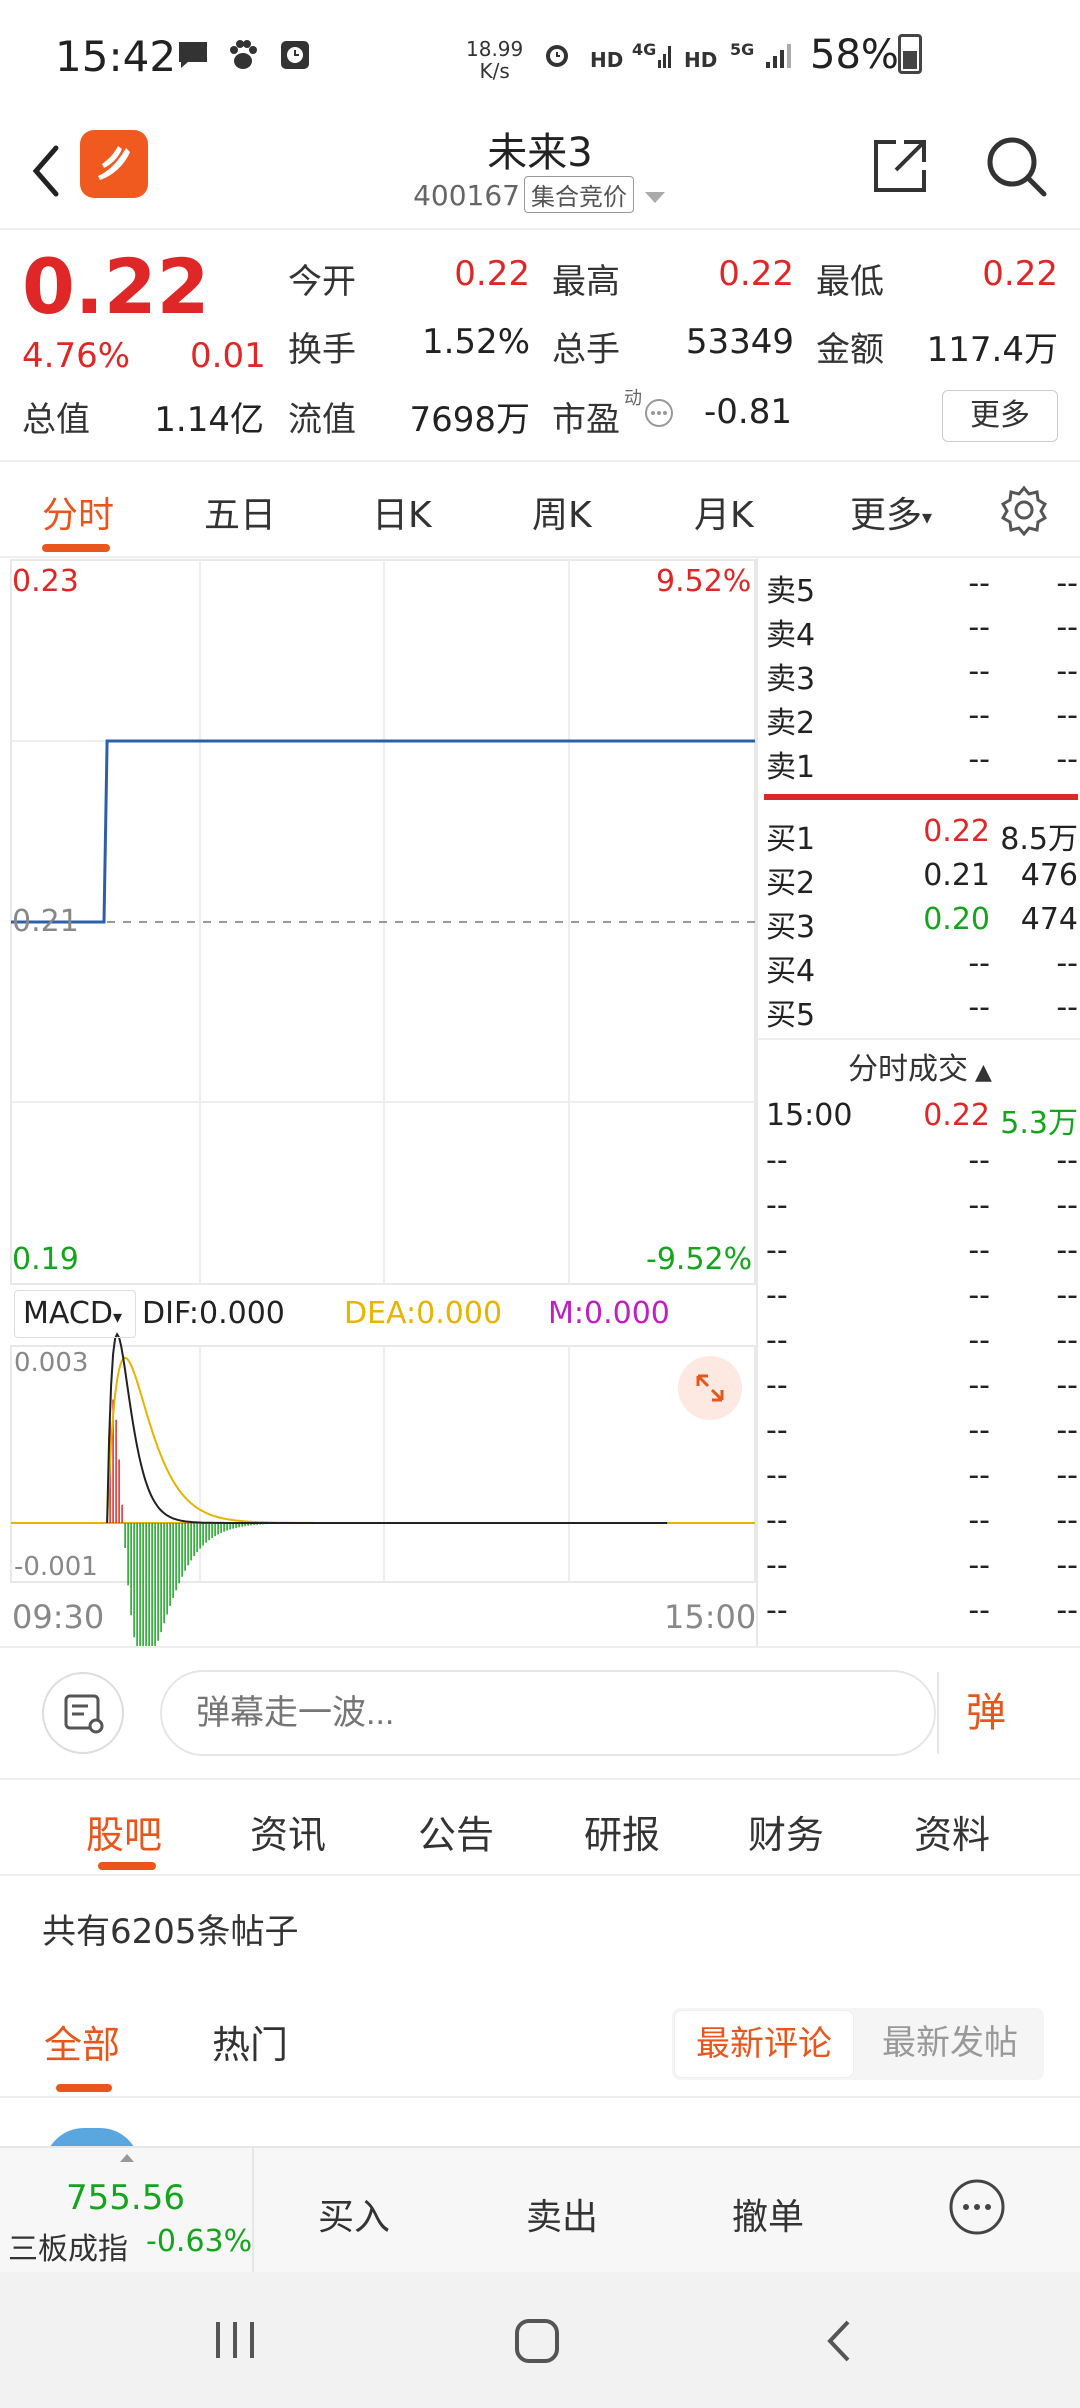 The image size is (1080, 2408). I want to click on subtab-underline, so click(127, 1866).